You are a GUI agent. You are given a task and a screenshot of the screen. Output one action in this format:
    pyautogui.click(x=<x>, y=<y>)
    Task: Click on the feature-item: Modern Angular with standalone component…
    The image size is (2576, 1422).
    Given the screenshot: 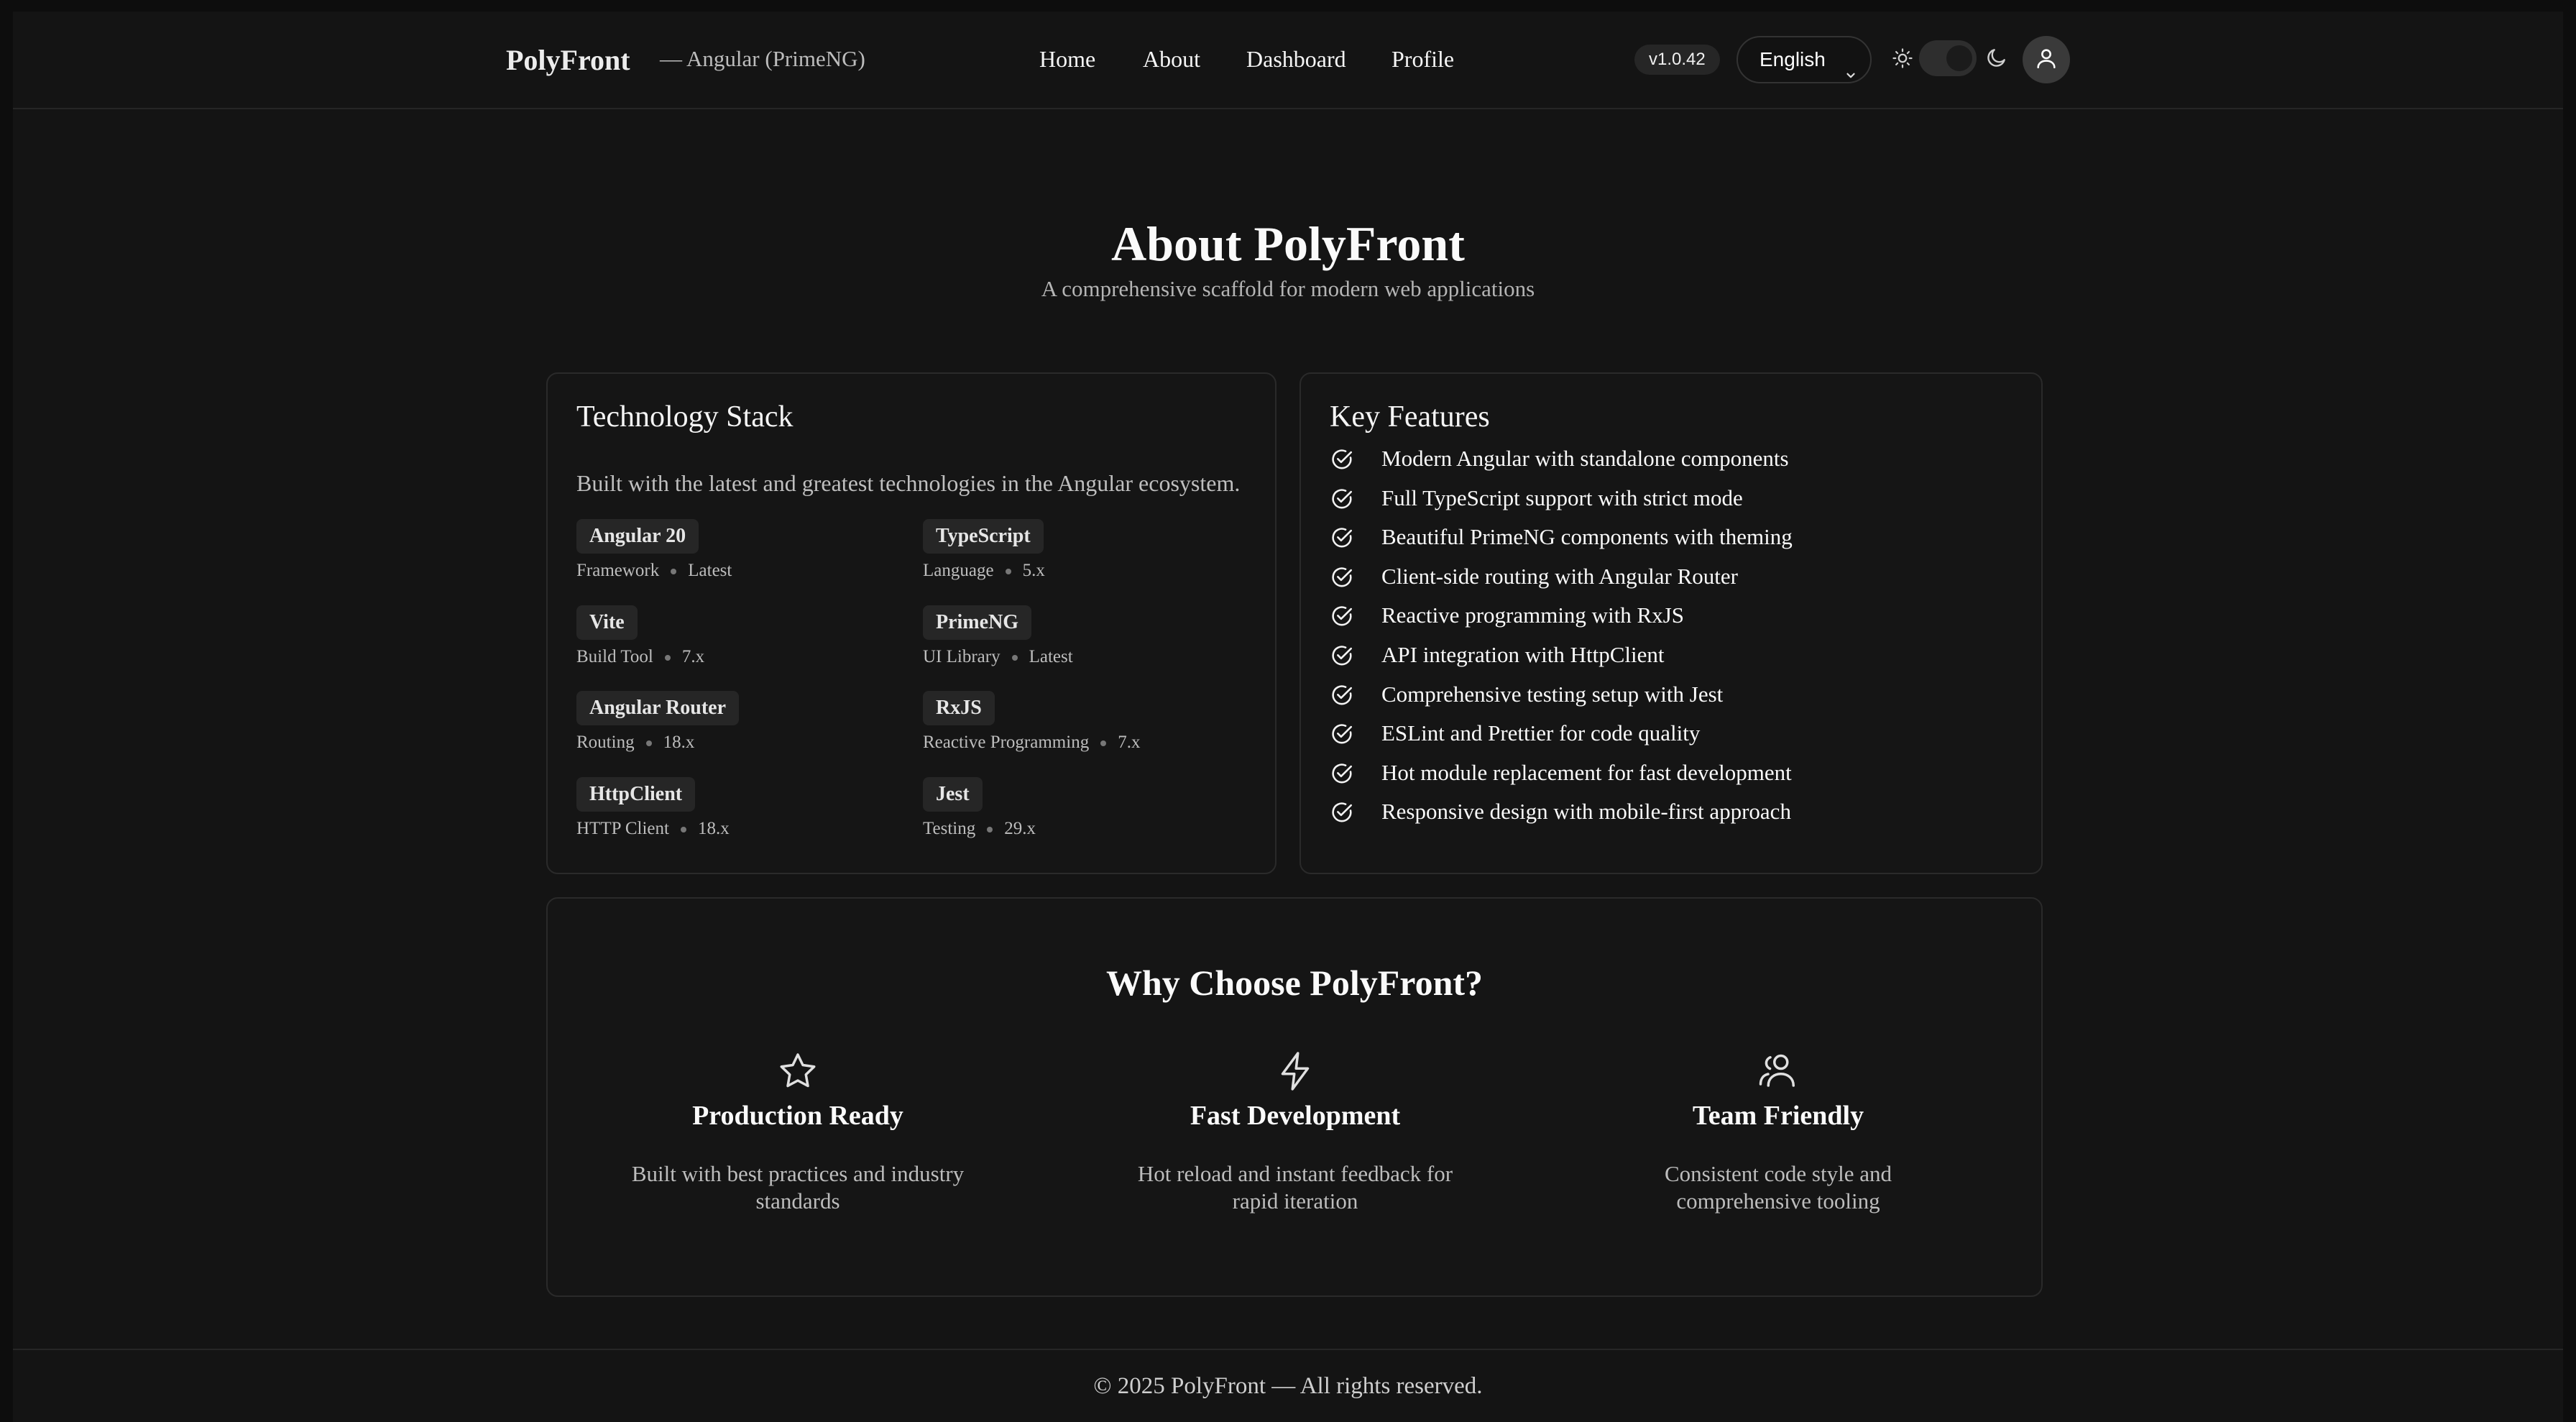 What is the action you would take?
    pyautogui.click(x=1561, y=464)
    